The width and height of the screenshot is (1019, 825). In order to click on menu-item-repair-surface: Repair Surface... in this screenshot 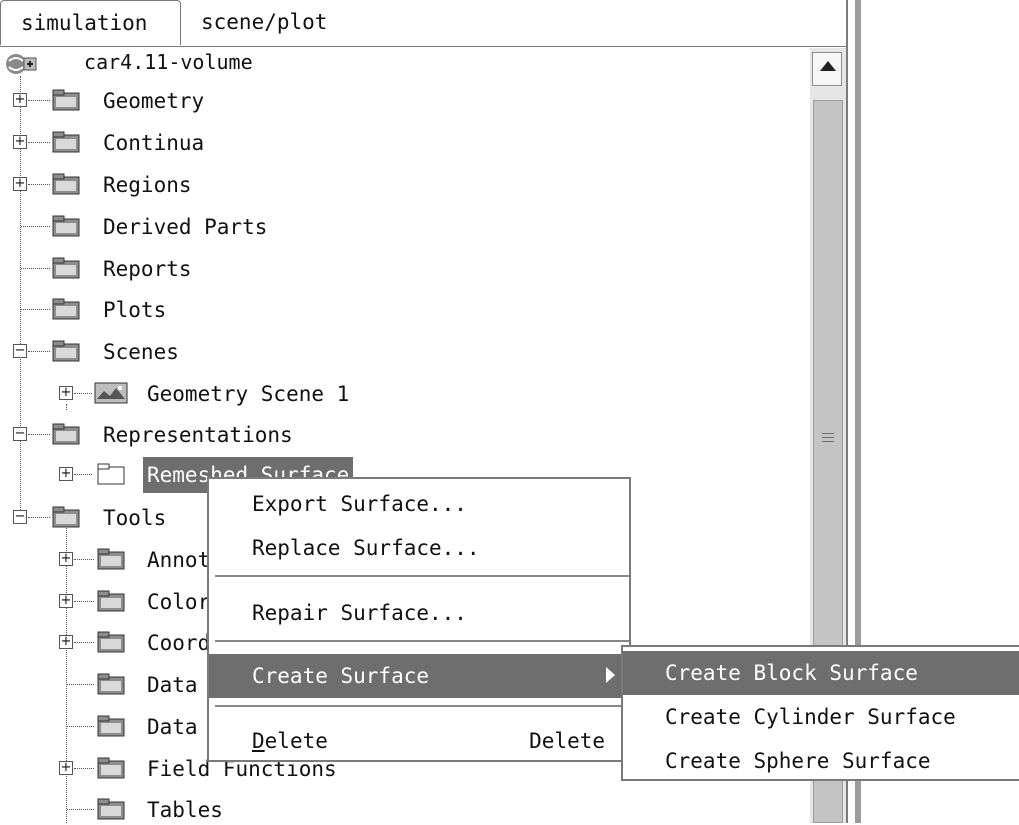, I will do `click(419, 613)`.